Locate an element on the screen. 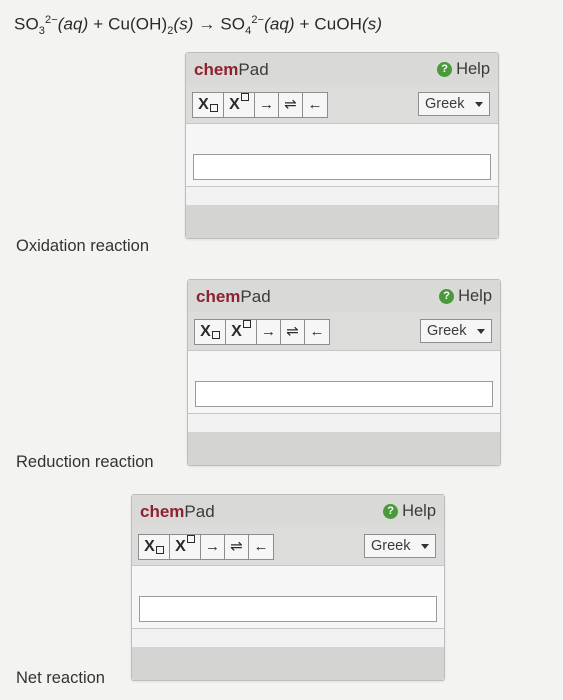  reactant-1-formula: SO is located at coordinates (26, 24).